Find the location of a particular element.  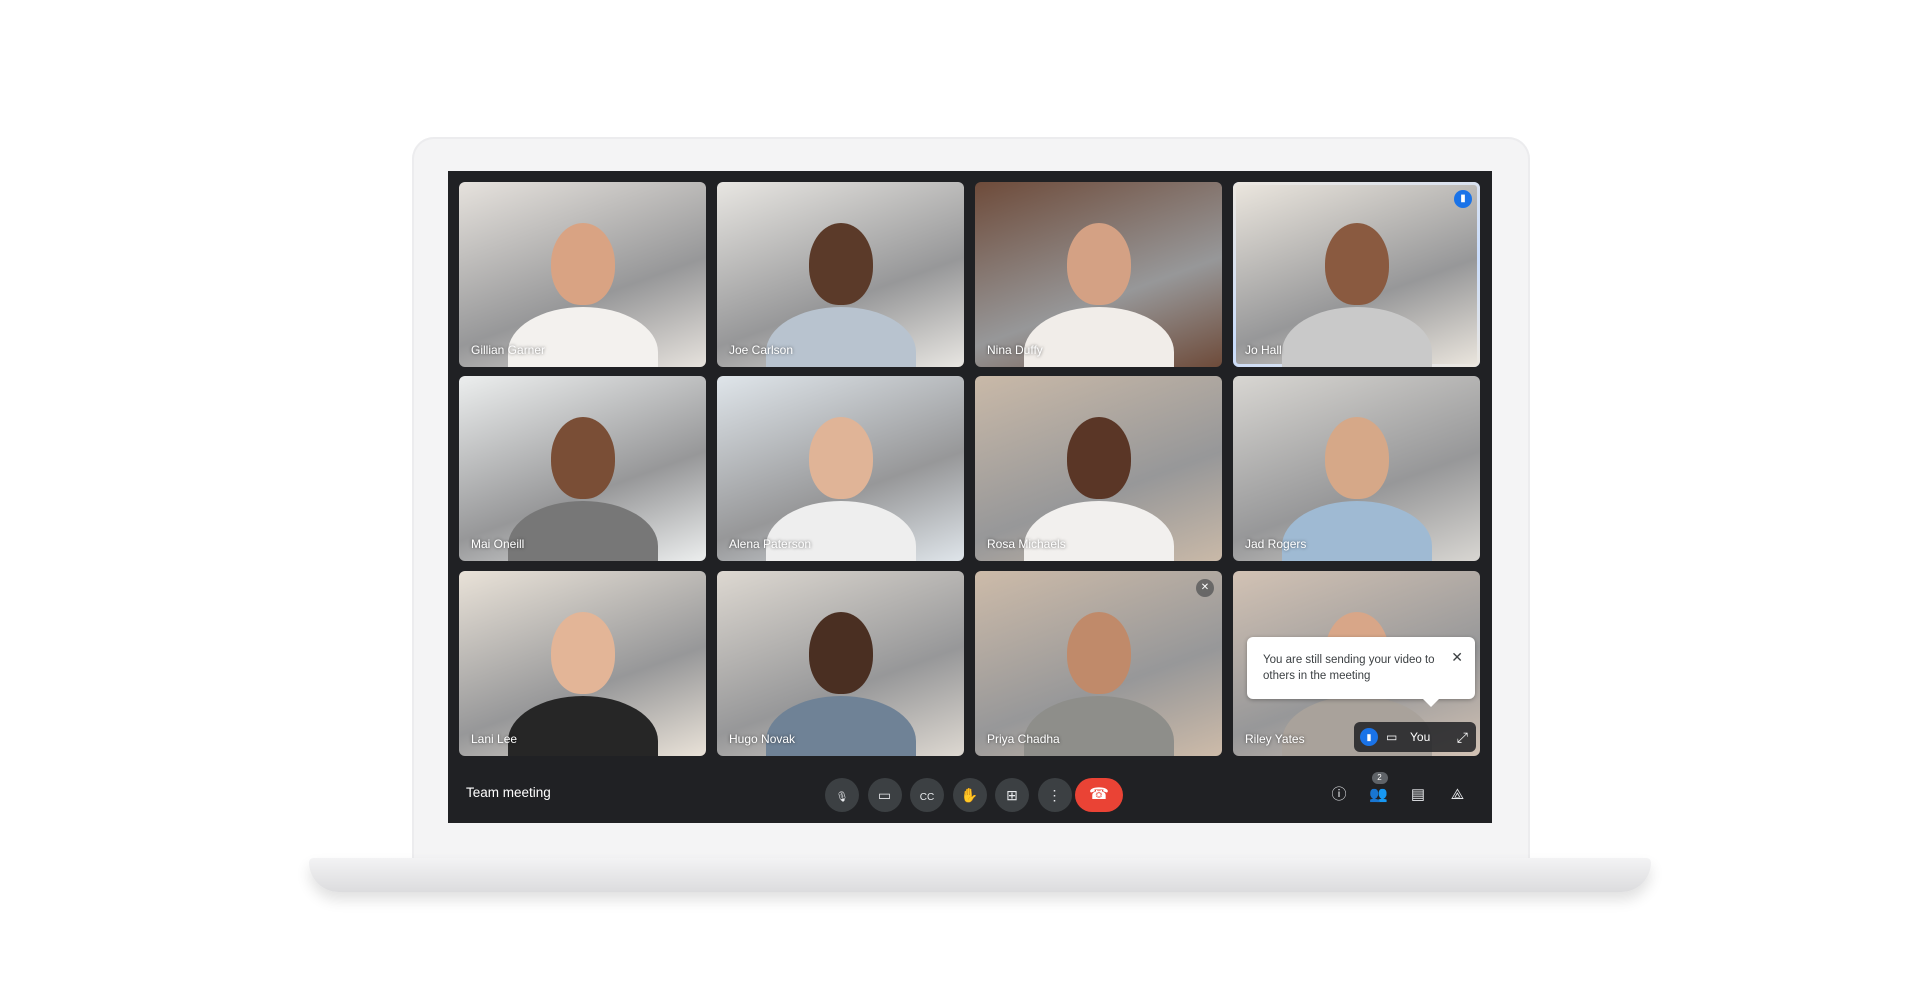

participant-tile: Gillian Garner is located at coordinates (582, 274).